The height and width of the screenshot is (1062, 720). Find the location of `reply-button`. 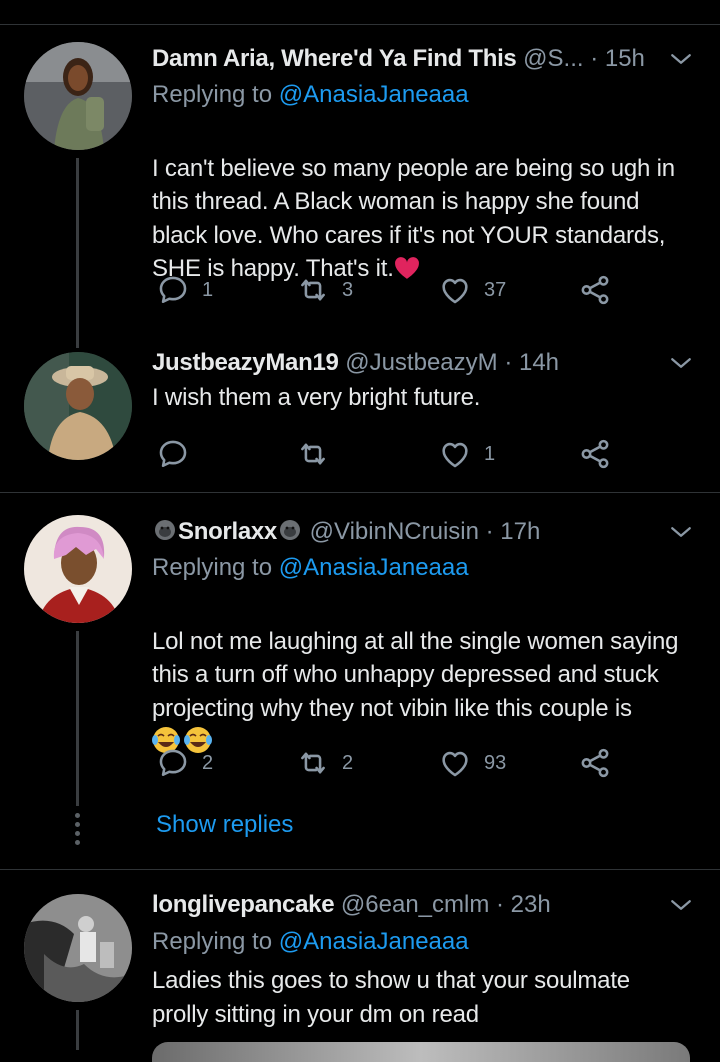

reply-button is located at coordinates (179, 454).